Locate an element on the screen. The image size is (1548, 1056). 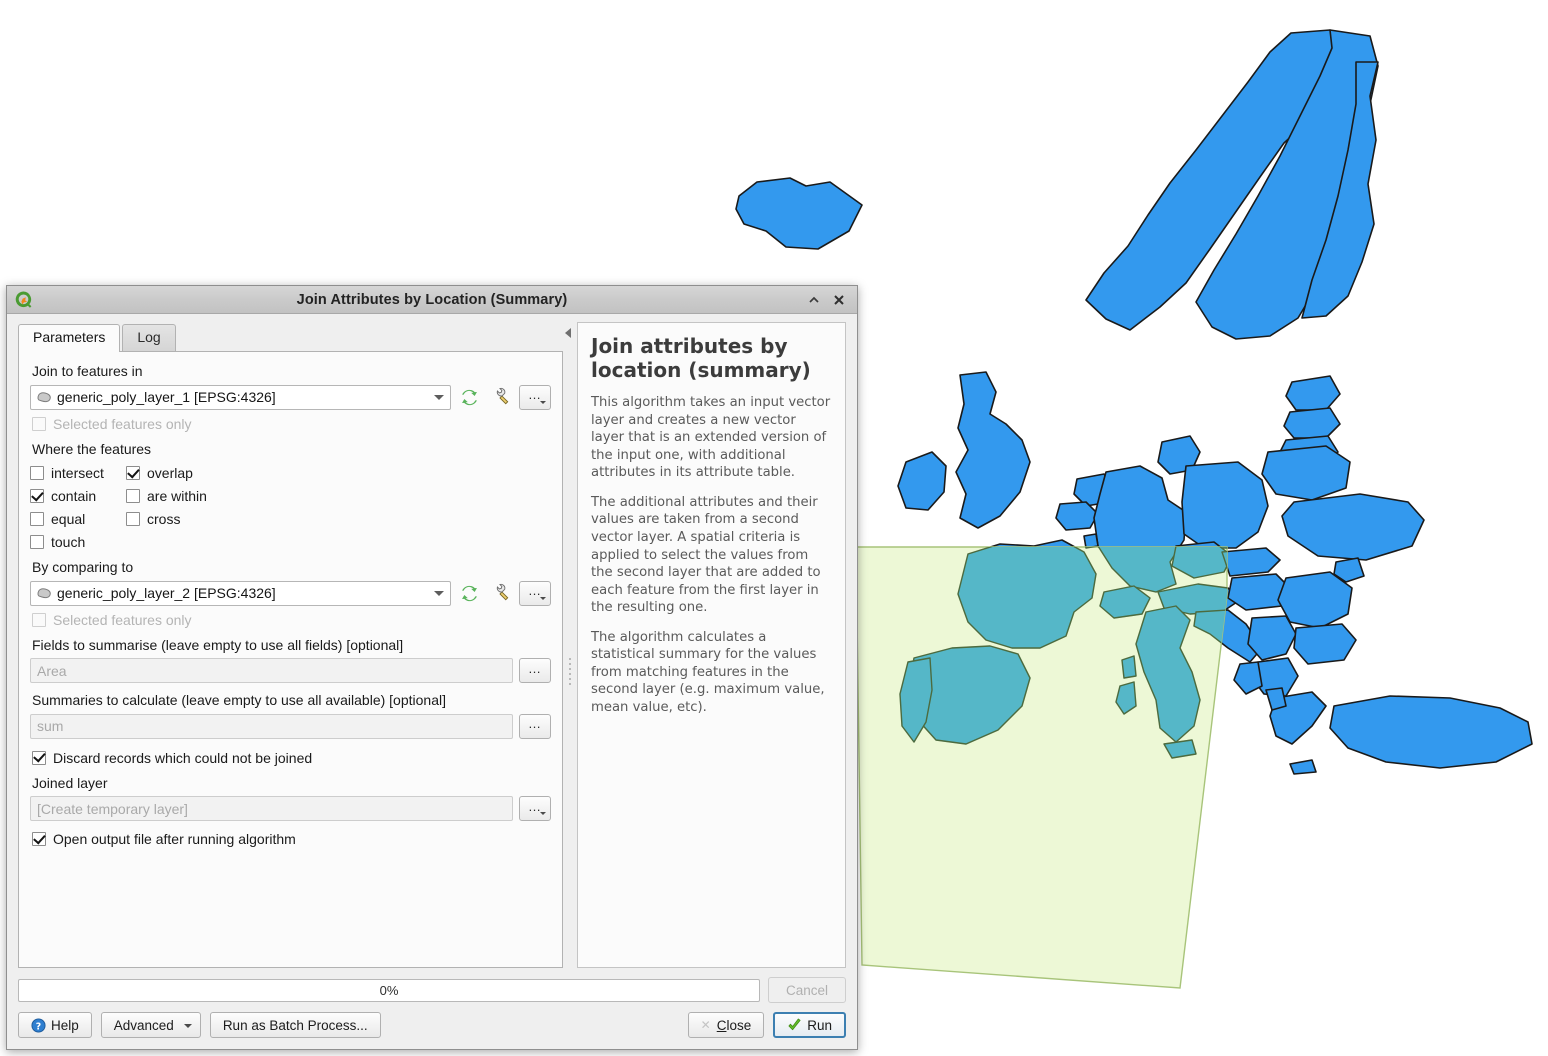
predicate-overlap: overlap is located at coordinates (159, 473).